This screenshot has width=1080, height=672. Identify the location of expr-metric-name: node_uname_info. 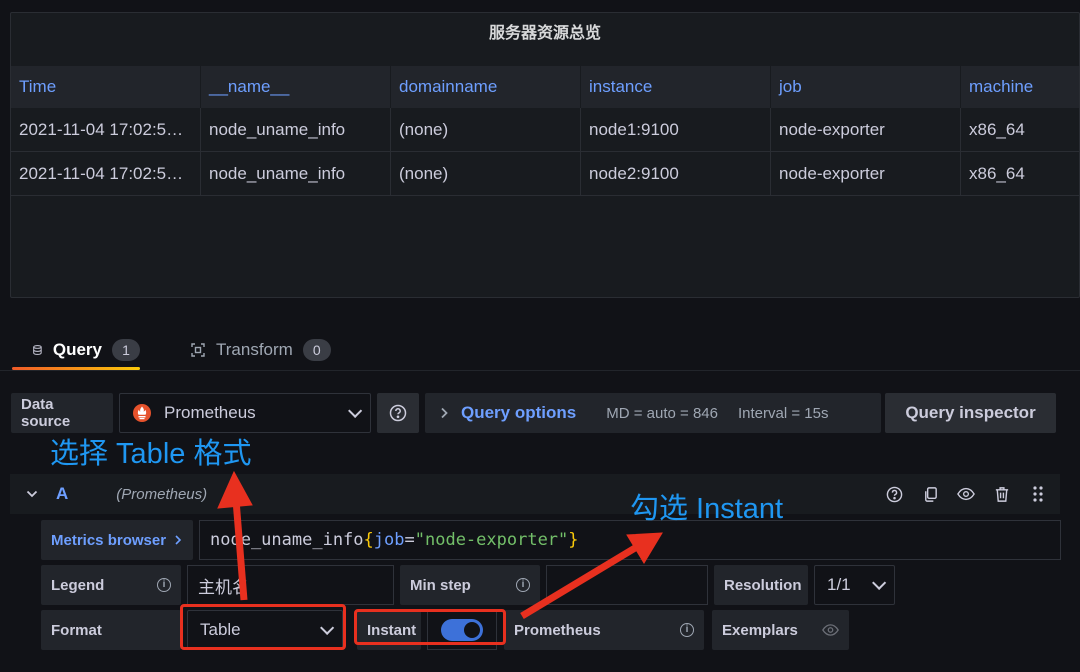
(287, 540).